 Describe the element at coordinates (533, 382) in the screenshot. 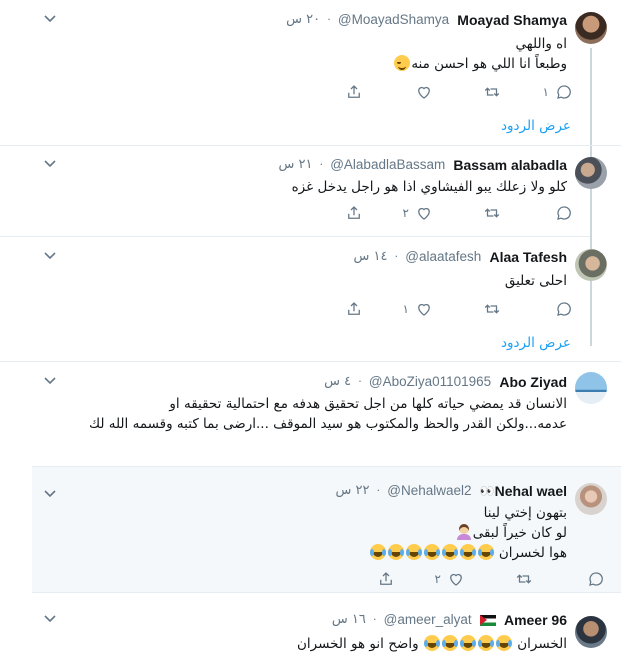

I see `author-name: Abo Ziyad` at that location.